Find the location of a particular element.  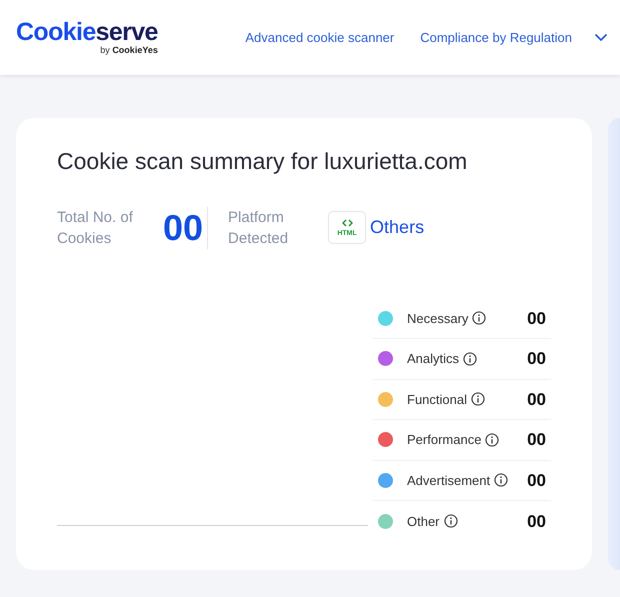

category-name: Necessary is located at coordinates (437, 319).